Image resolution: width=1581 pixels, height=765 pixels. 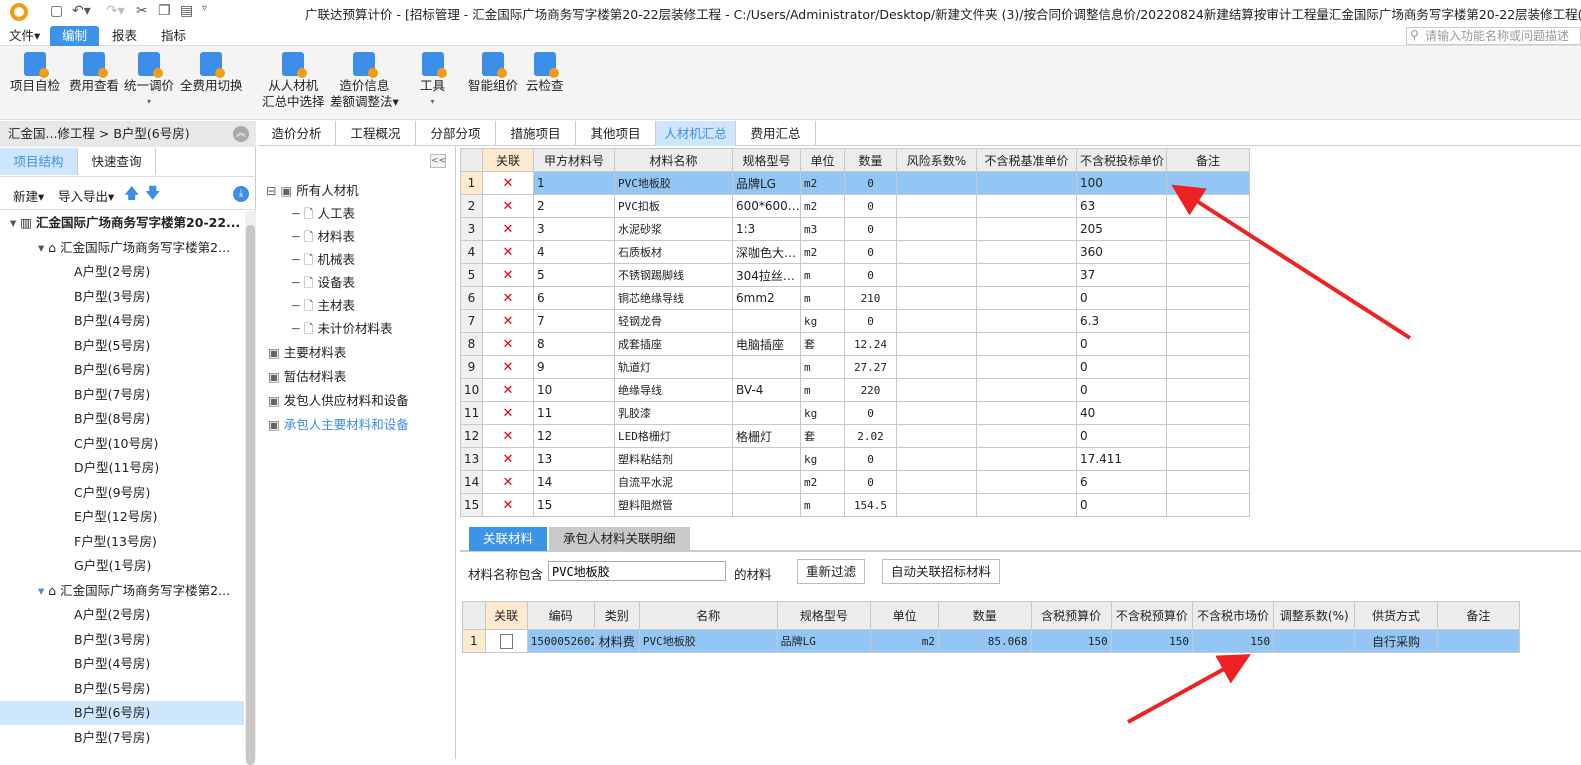 I want to click on link-checkbox-cell, so click(x=506, y=641).